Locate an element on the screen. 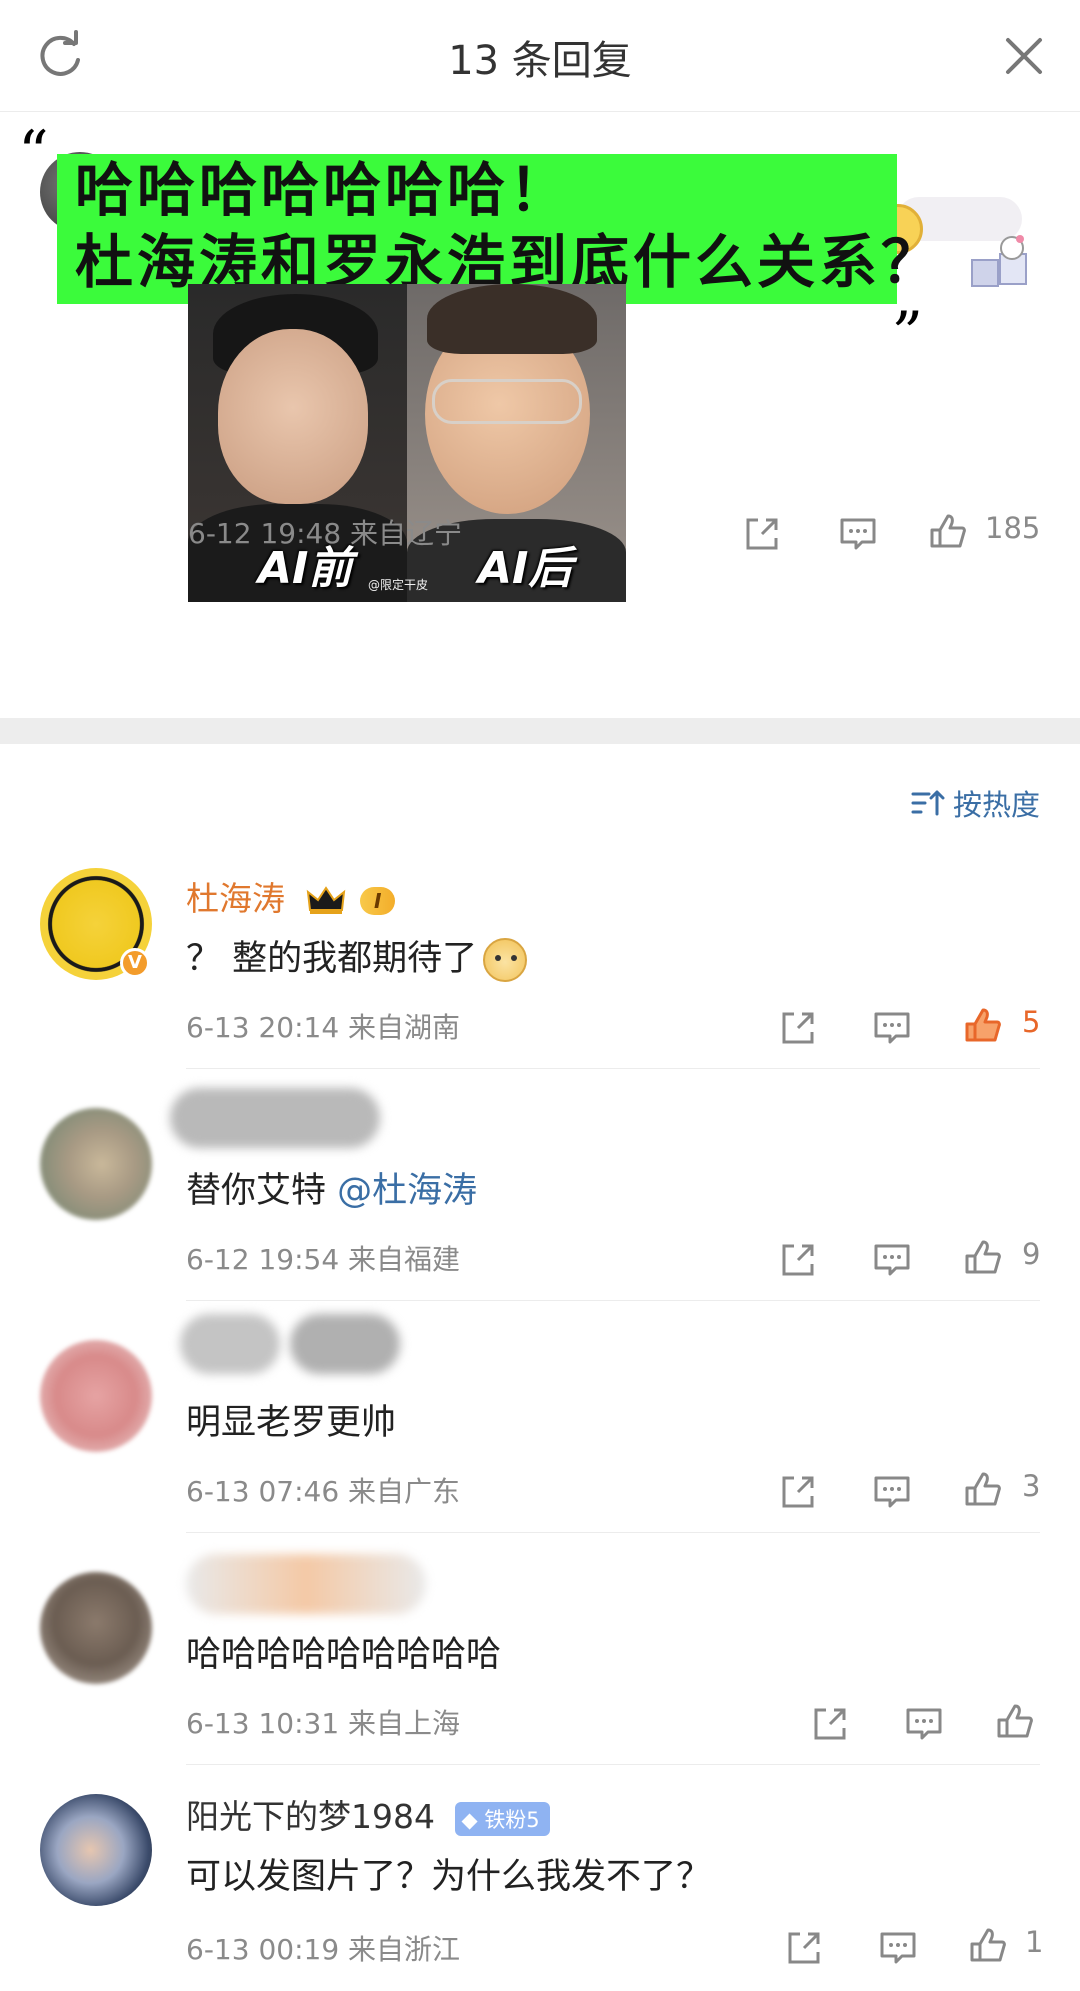 The height and width of the screenshot is (1991, 1080). like-count: 5 is located at coordinates (1031, 1022).